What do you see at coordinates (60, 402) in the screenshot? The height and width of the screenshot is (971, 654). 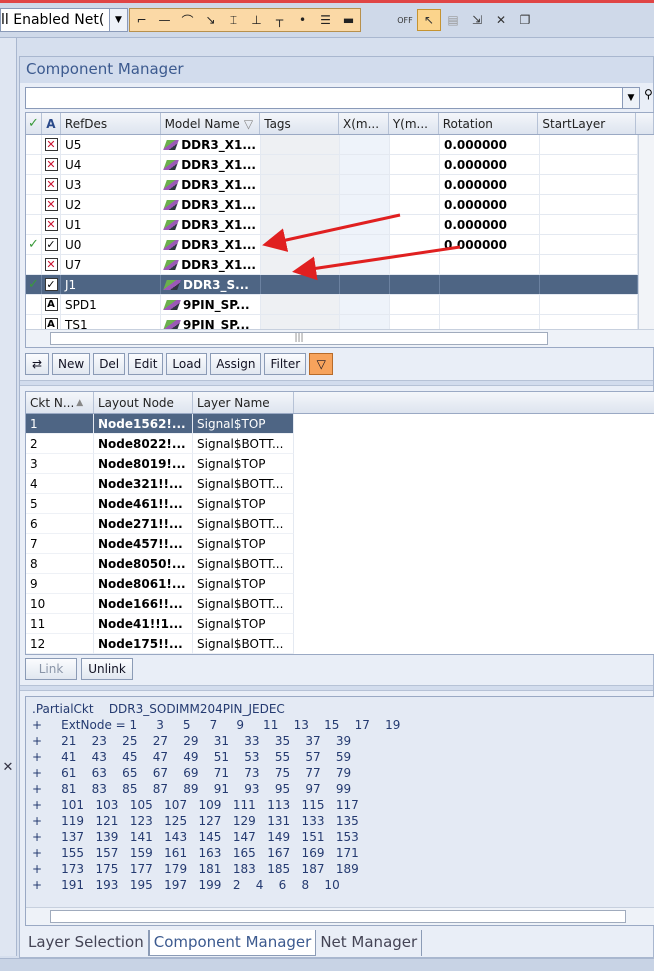 I see `column-header-ckt: Ckt N... ▲` at bounding box center [60, 402].